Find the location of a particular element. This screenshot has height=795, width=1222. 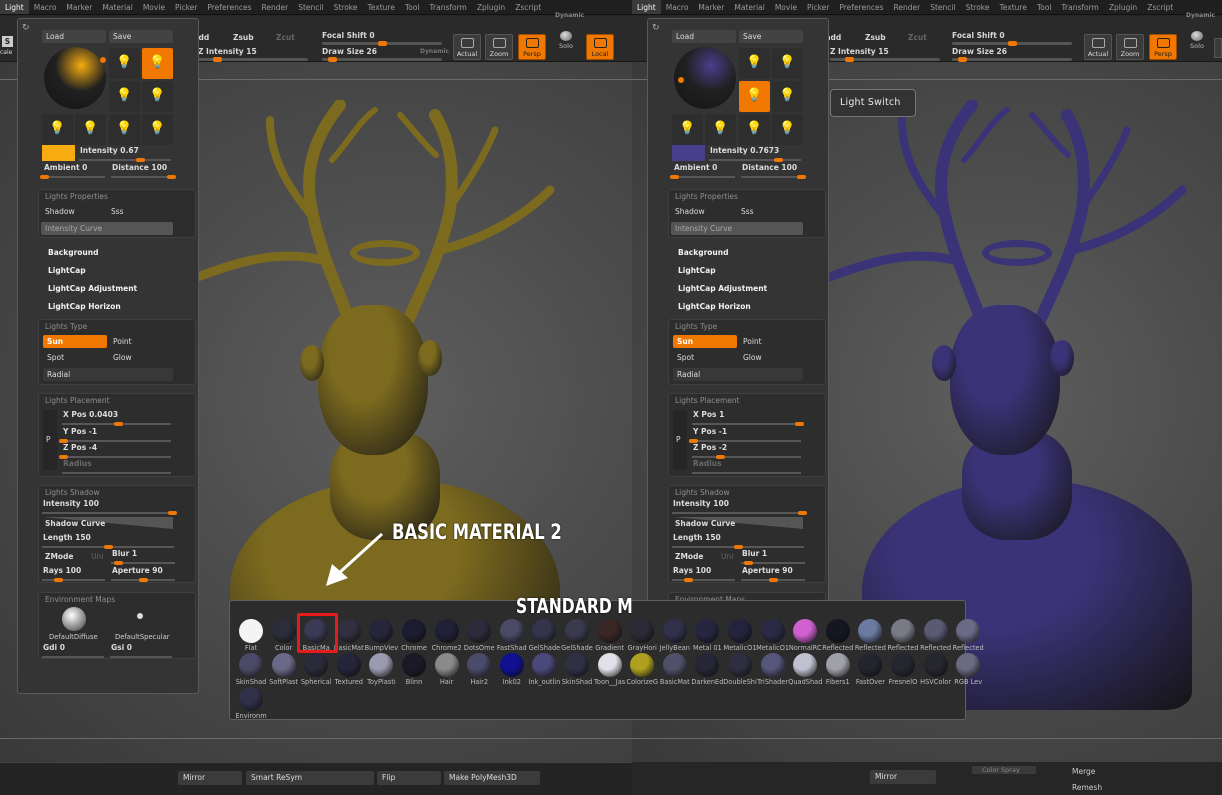

menu-marker: Marker is located at coordinates (79, 7).